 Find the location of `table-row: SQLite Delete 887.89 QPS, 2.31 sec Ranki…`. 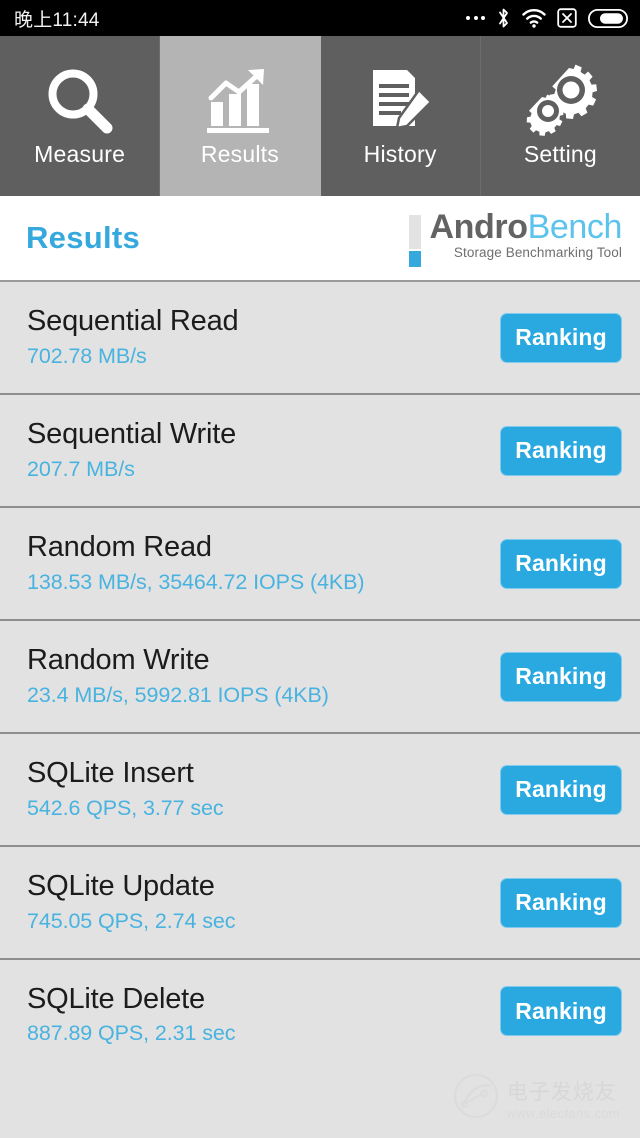

table-row: SQLite Delete 887.89 QPS, 2.31 sec Ranki… is located at coordinates (320, 1015).